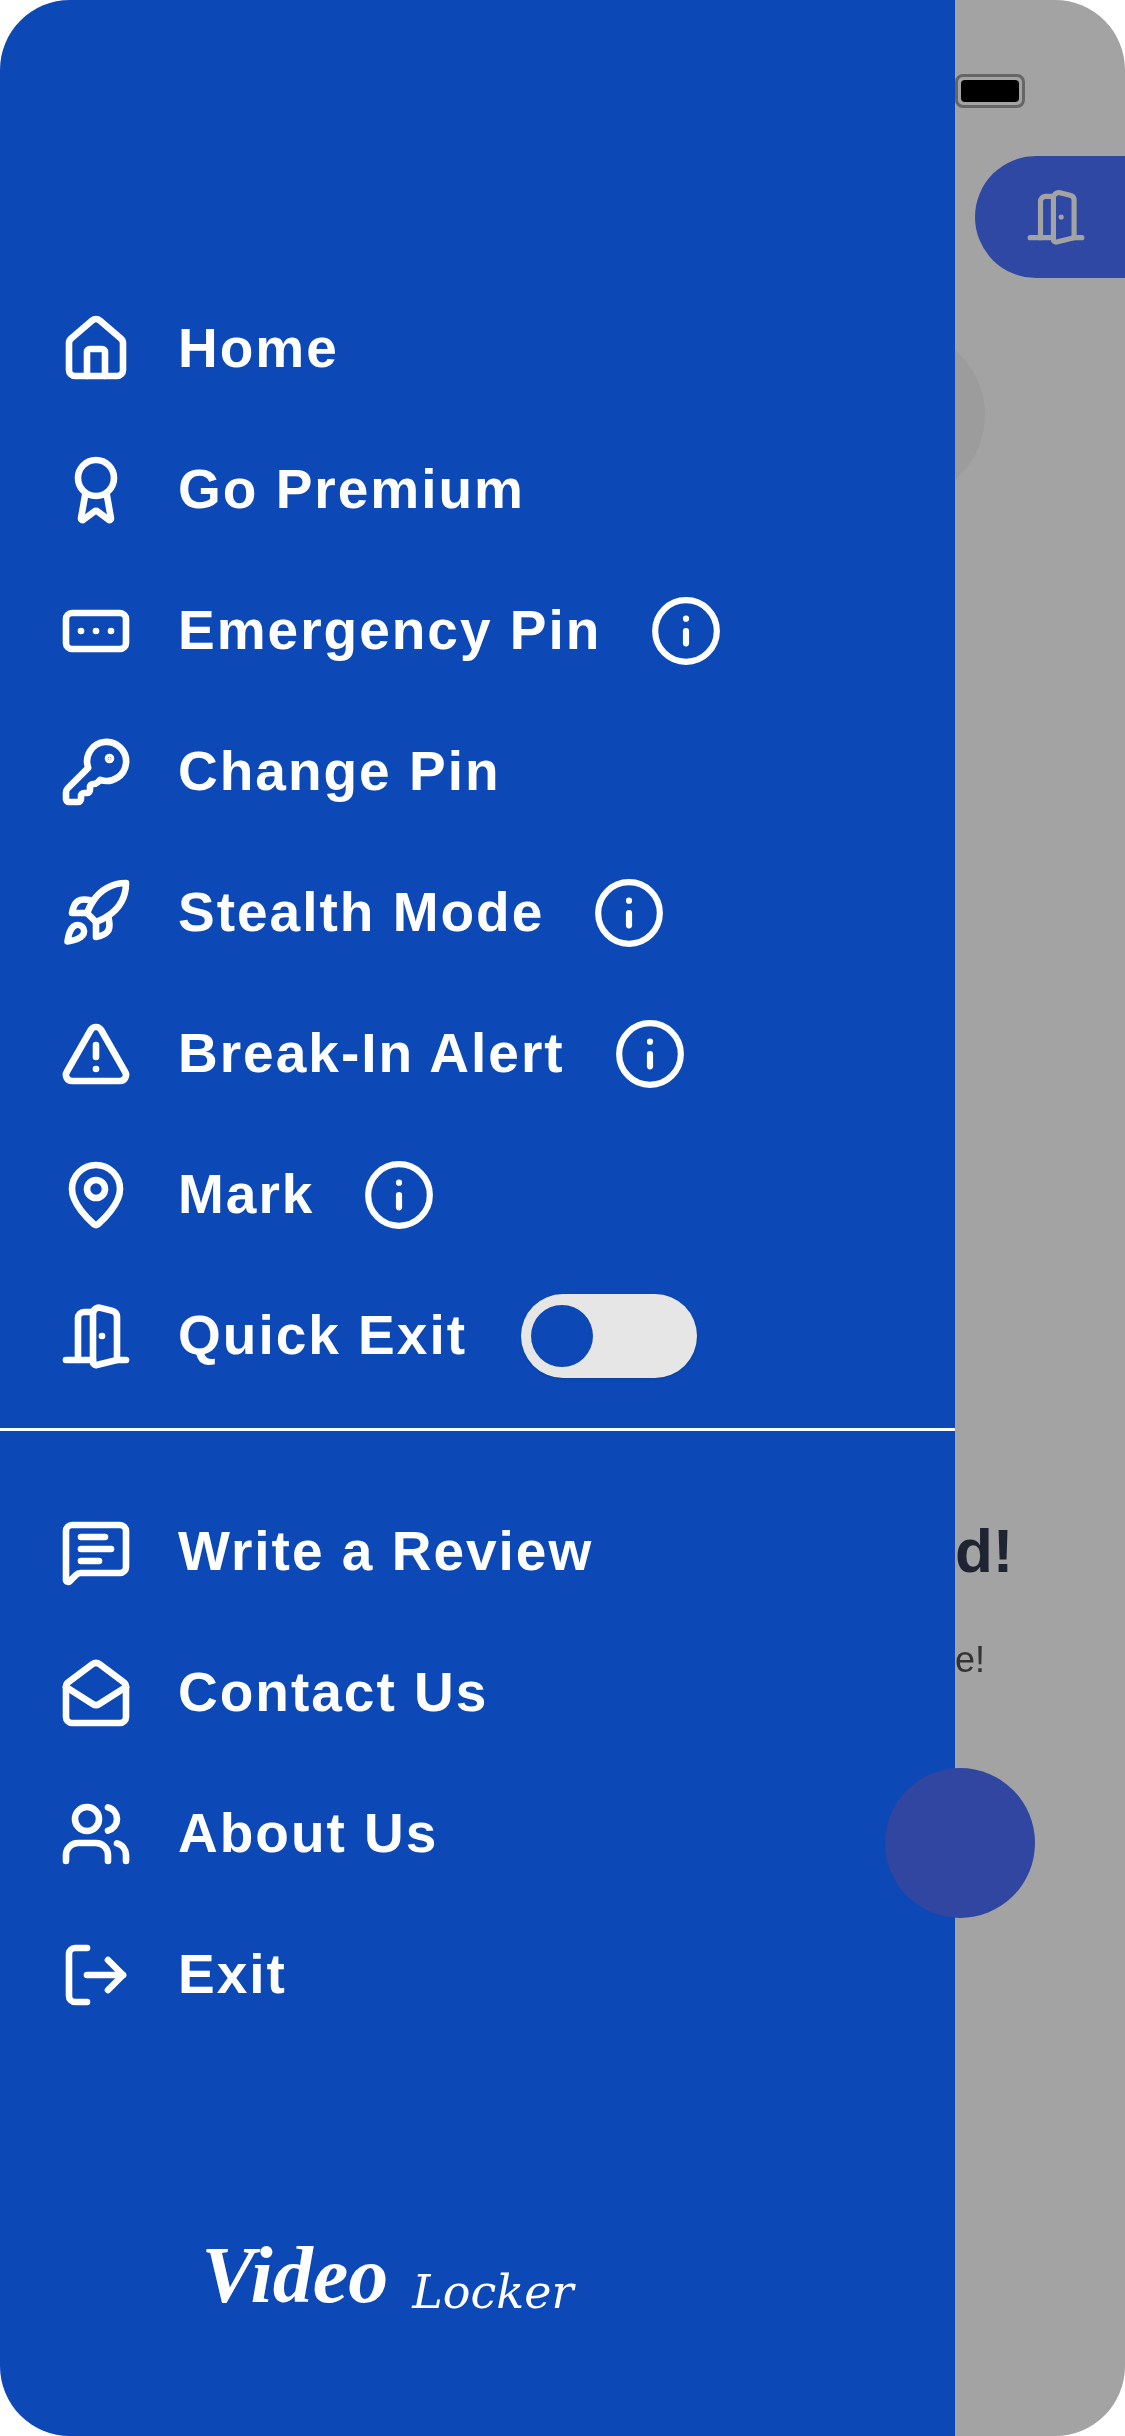  What do you see at coordinates (971, 1660) in the screenshot?
I see `subtitle-text: e!` at bounding box center [971, 1660].